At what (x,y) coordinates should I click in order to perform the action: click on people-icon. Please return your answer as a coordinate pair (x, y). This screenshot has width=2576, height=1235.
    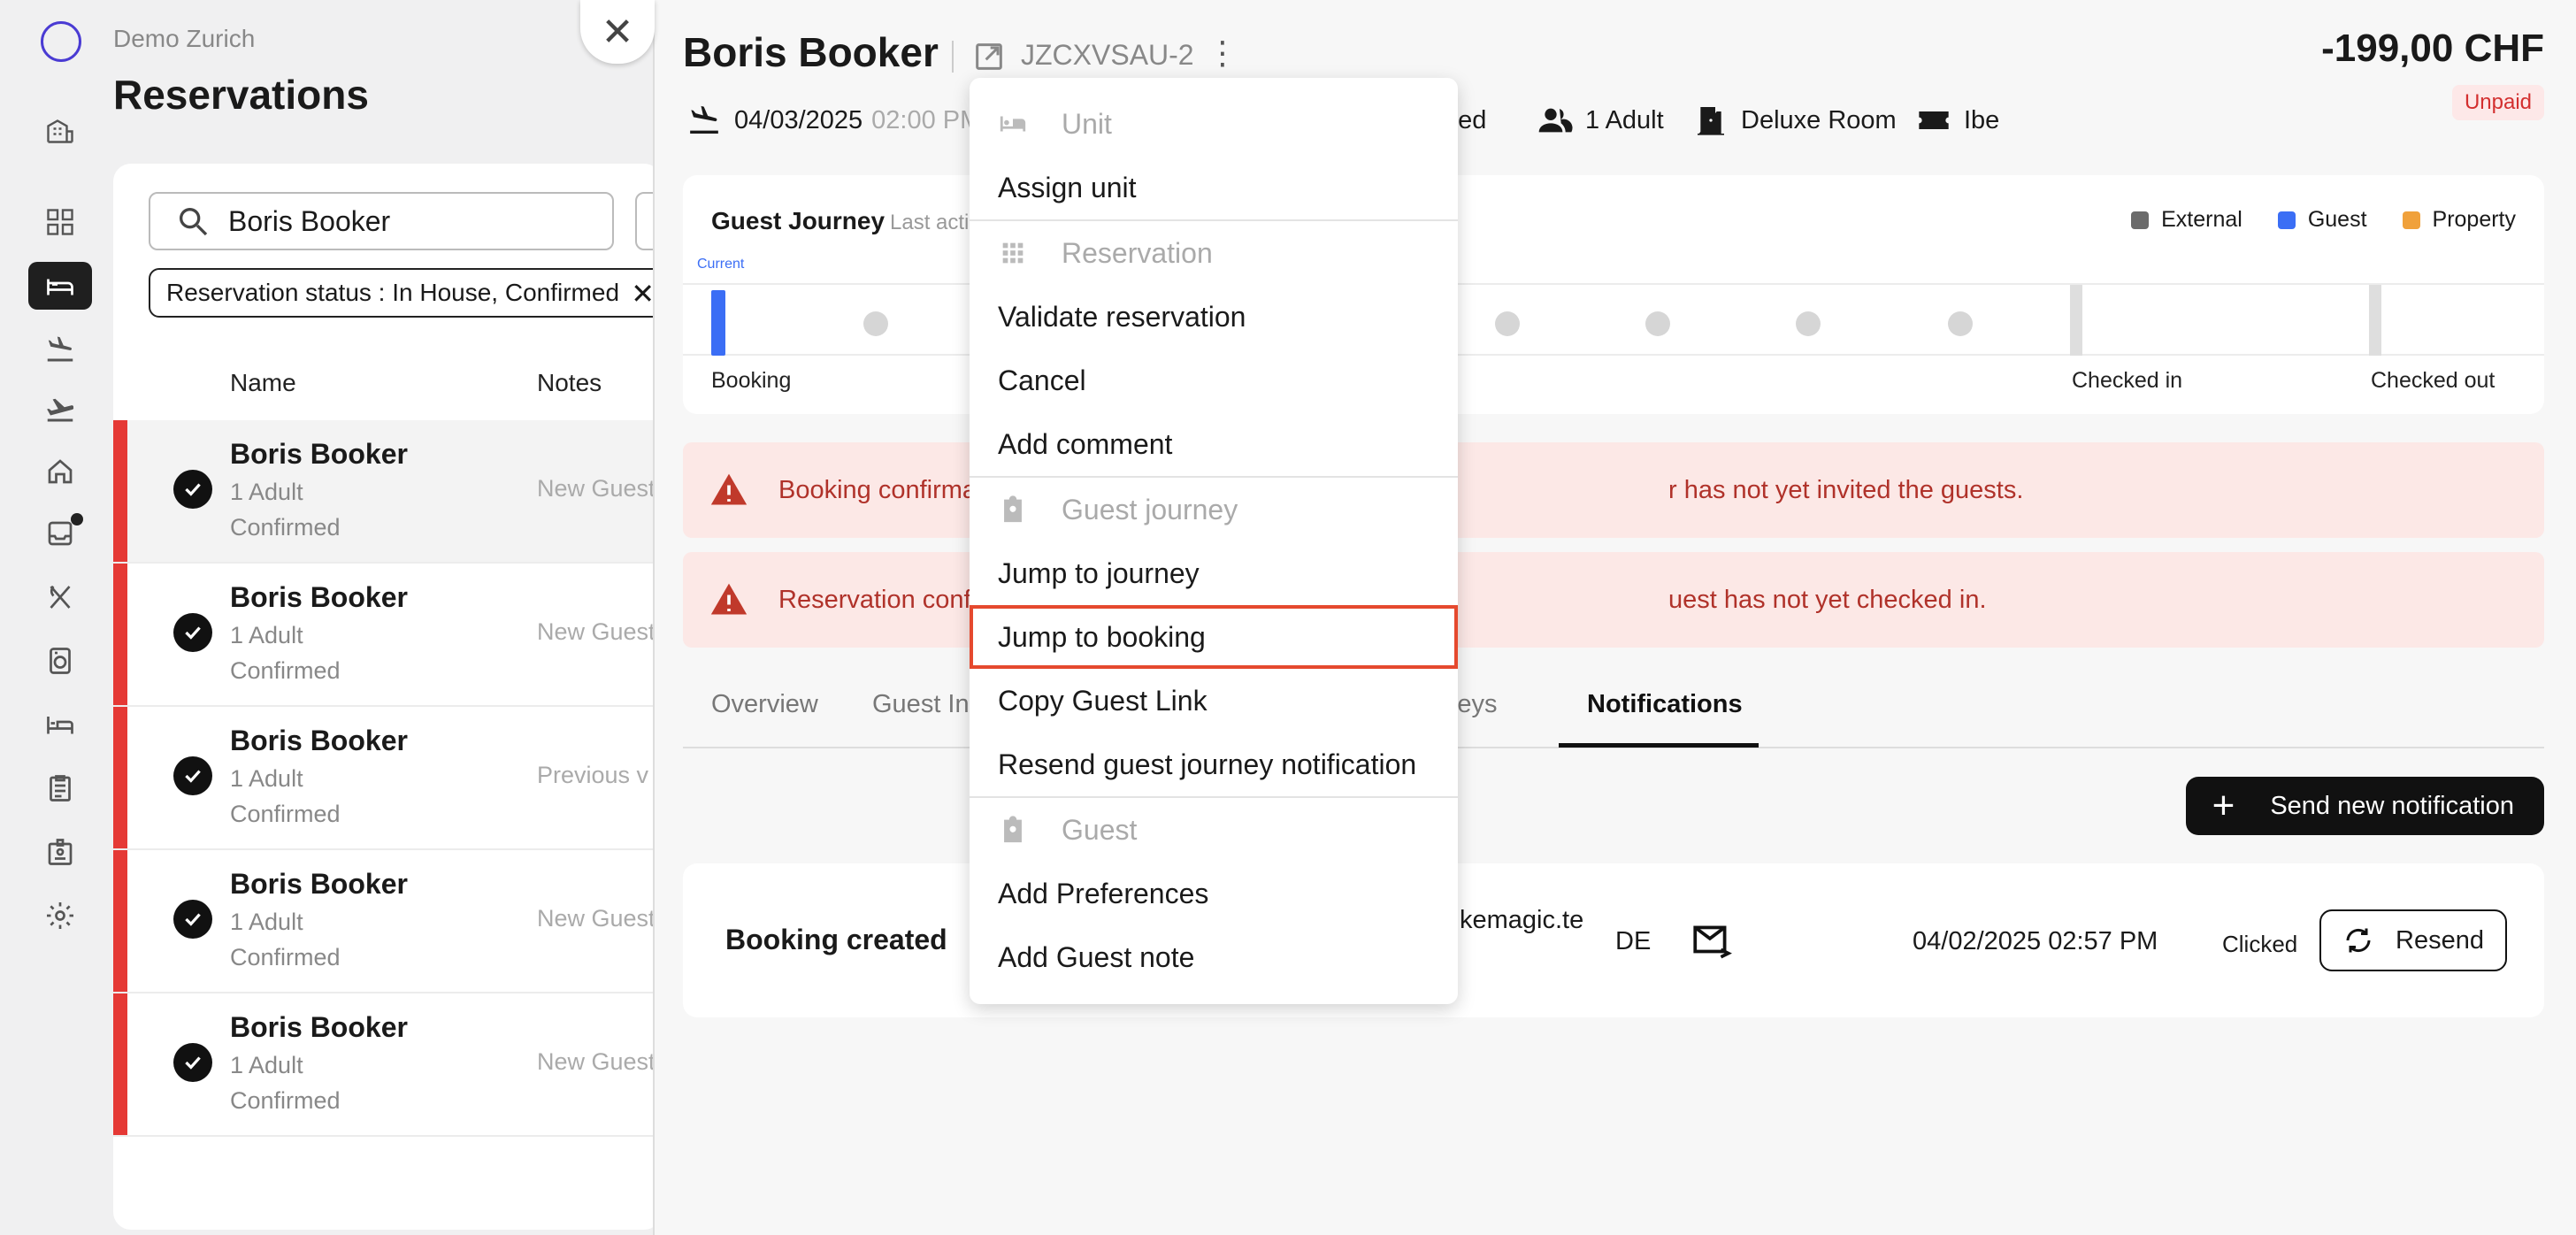
    Looking at the image, I should click on (1555, 120).